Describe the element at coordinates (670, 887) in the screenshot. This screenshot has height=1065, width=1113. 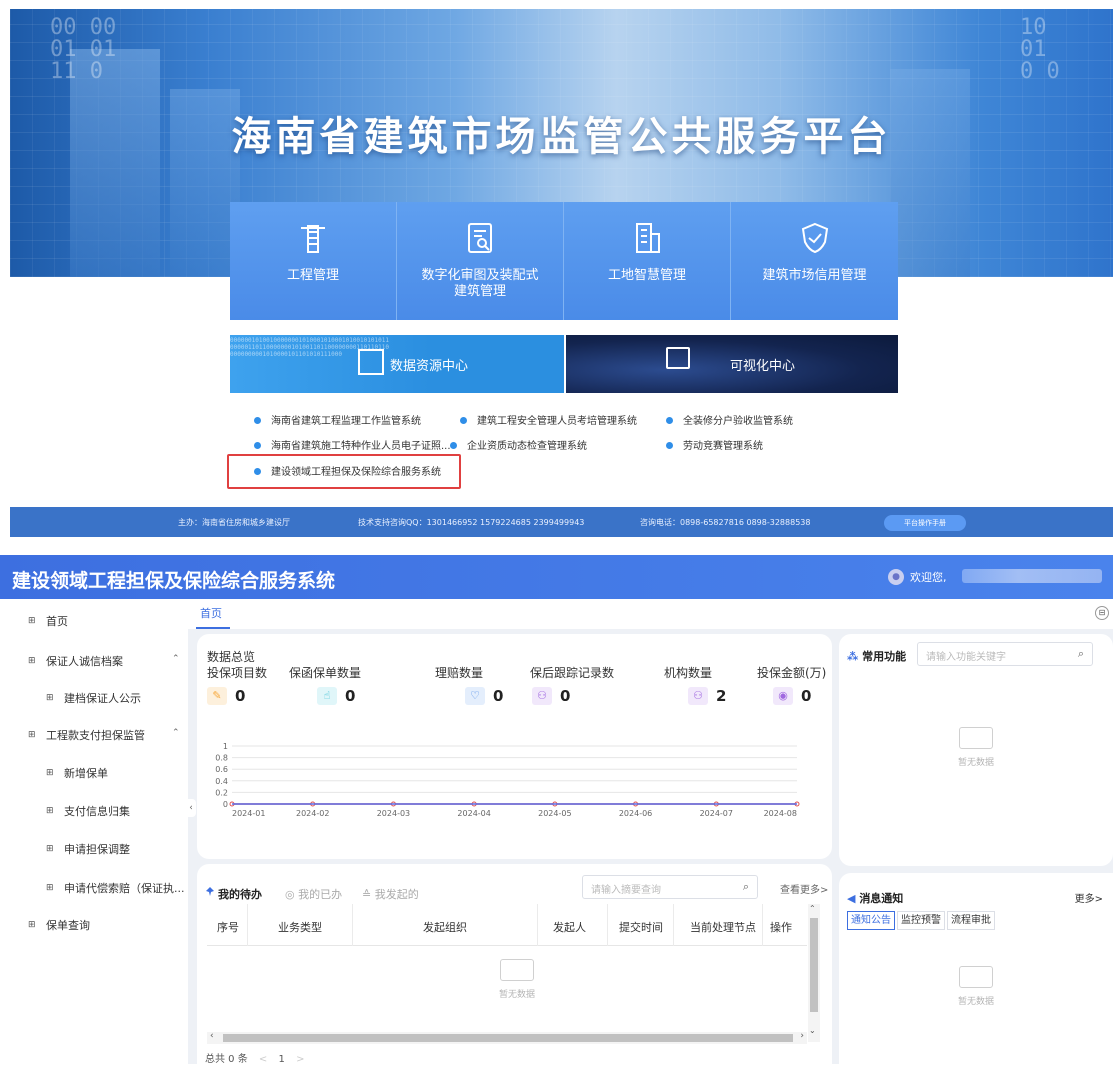
I see `todo-search-input: 请输入摘要查询 ⌕` at that location.